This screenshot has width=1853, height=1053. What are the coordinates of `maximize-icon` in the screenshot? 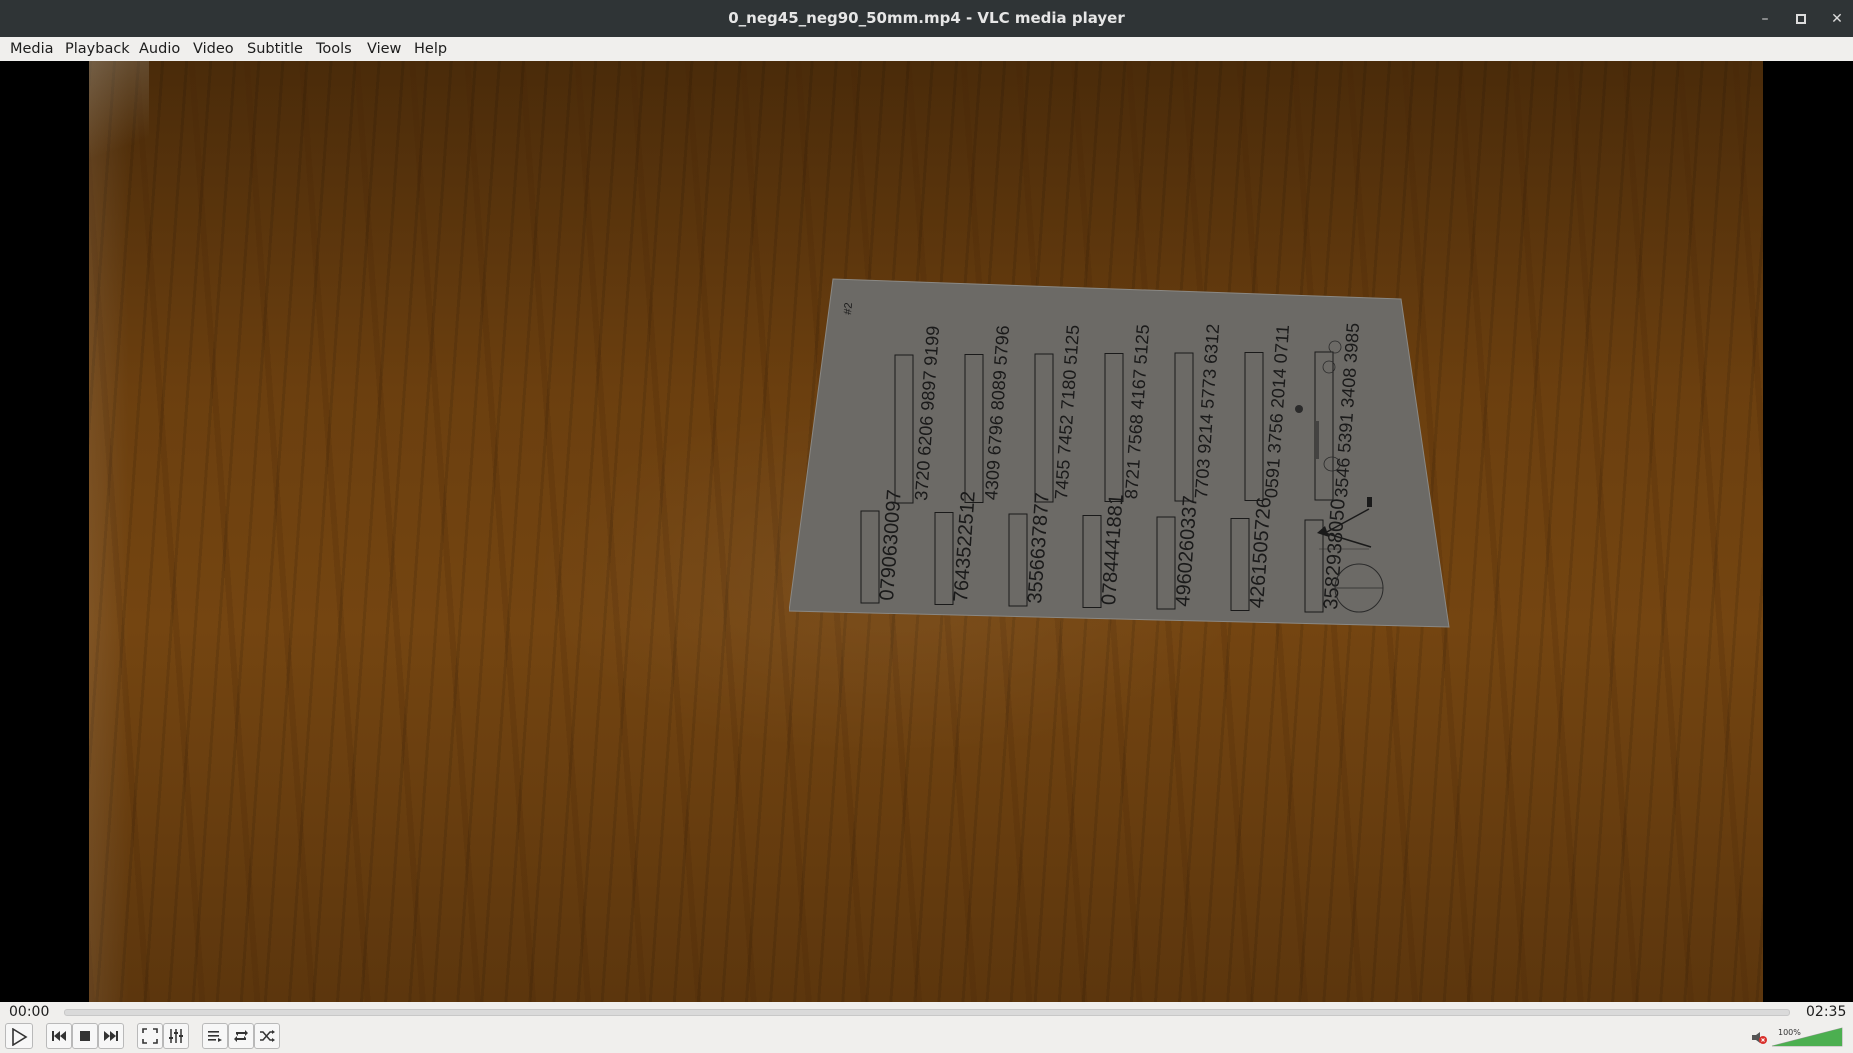 It's located at (1801, 19).